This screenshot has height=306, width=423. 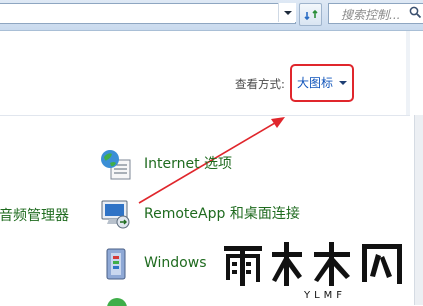 I want to click on internet-options-label: Internet 选项, so click(x=188, y=164).